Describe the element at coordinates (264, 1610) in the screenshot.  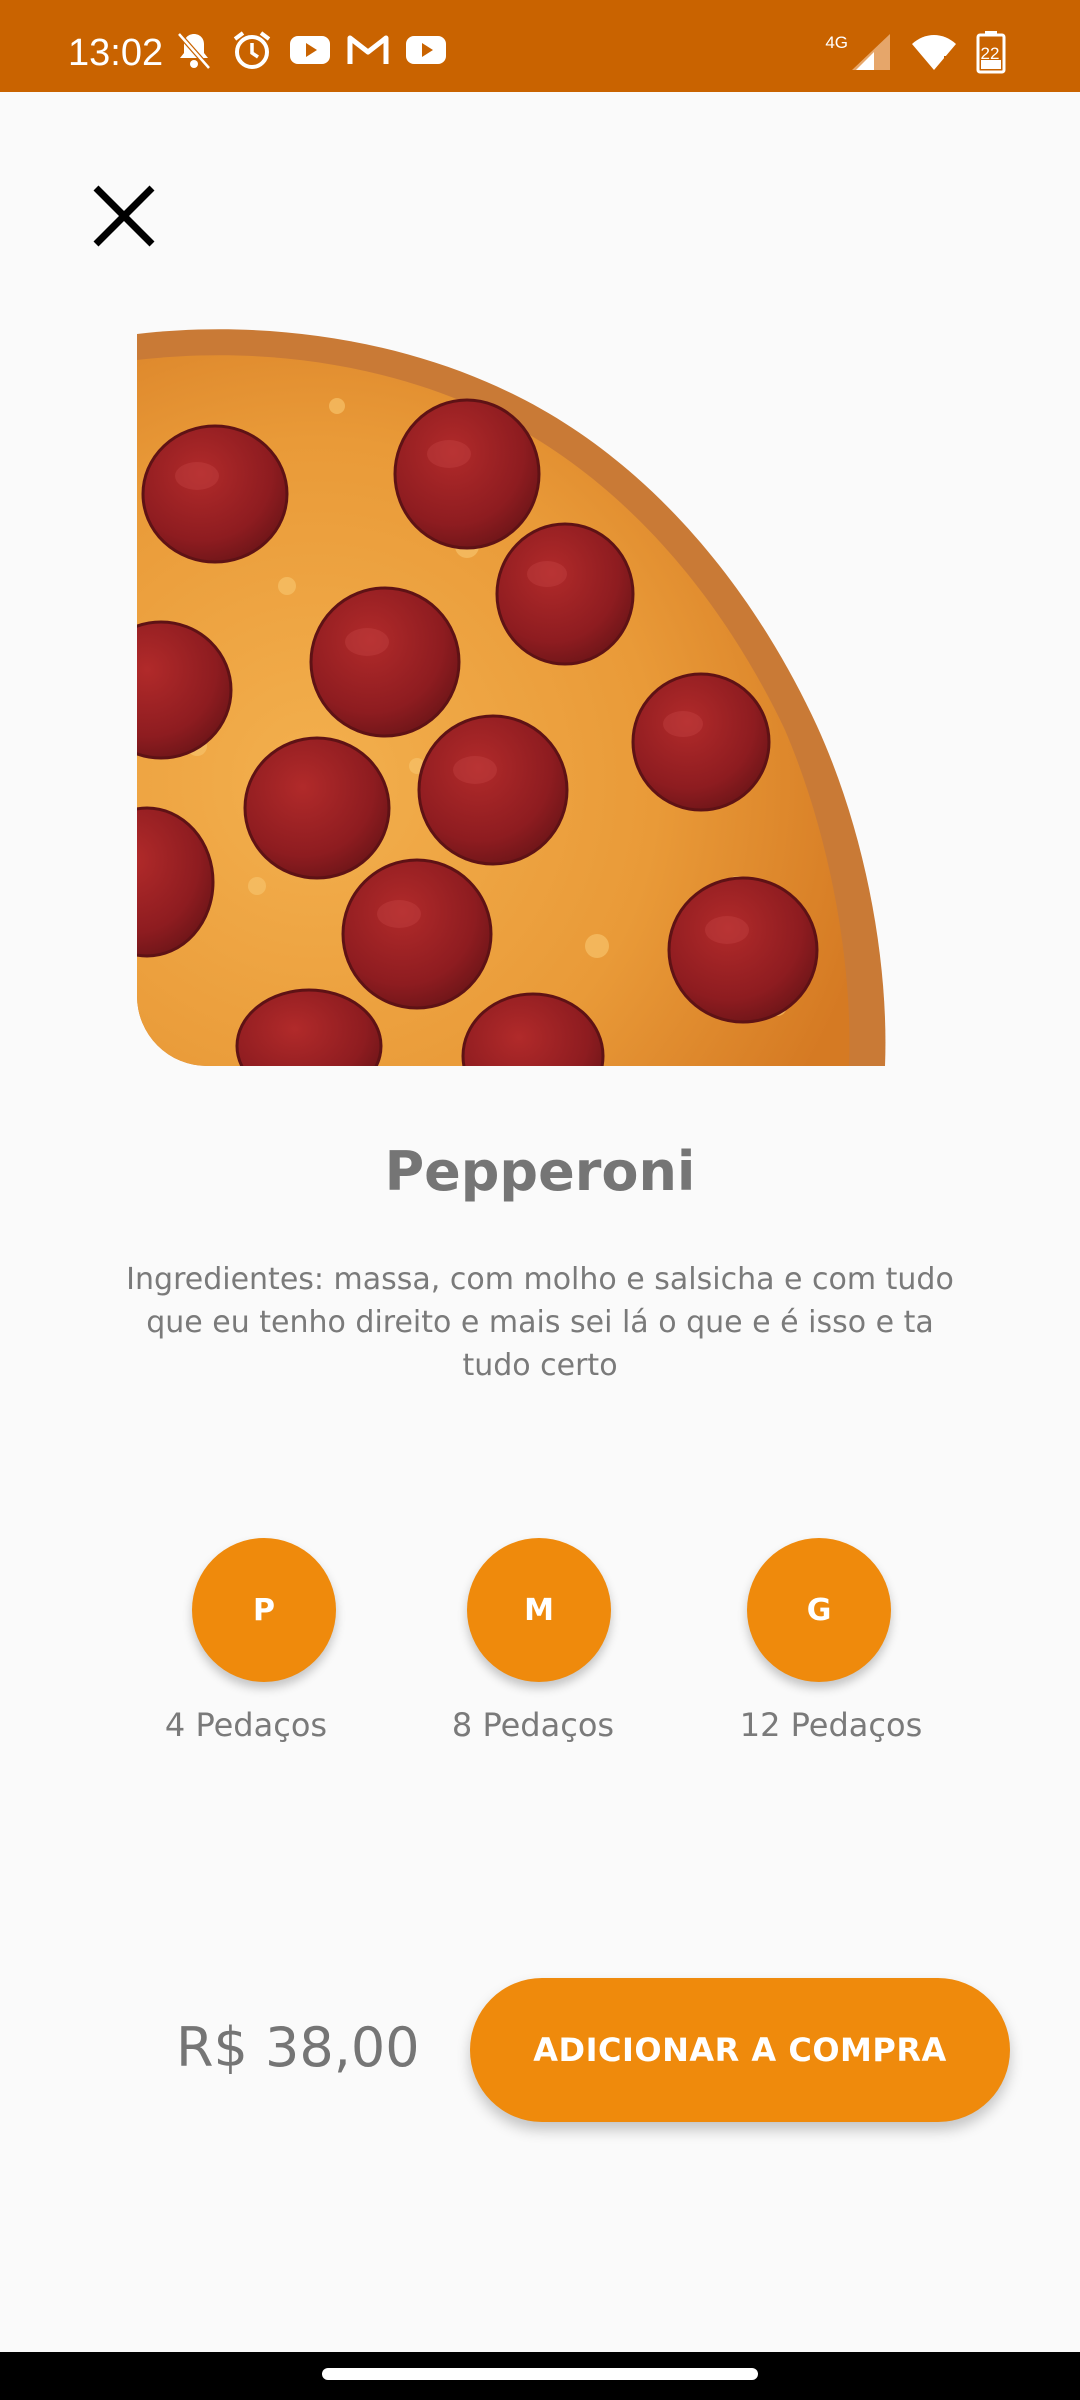
I see `size-button-p: P` at that location.